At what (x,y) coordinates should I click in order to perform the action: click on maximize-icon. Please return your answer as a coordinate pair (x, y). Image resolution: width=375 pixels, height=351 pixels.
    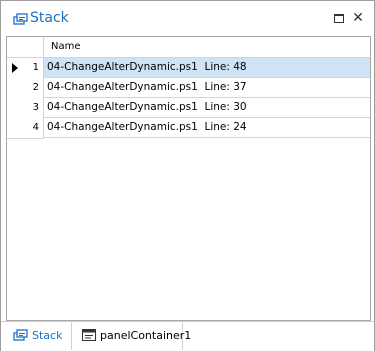
    Looking at the image, I should click on (339, 18).